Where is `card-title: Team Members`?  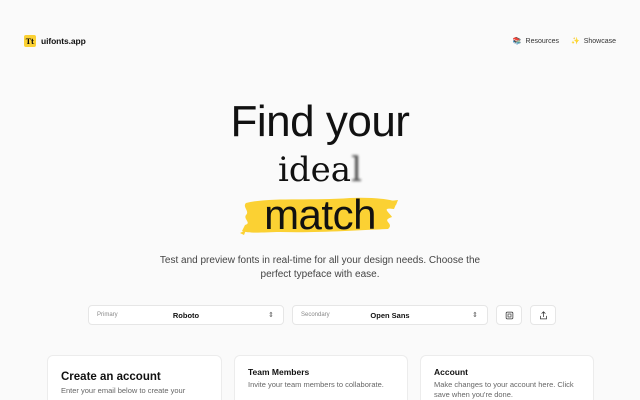
card-title: Team Members is located at coordinates (279, 372).